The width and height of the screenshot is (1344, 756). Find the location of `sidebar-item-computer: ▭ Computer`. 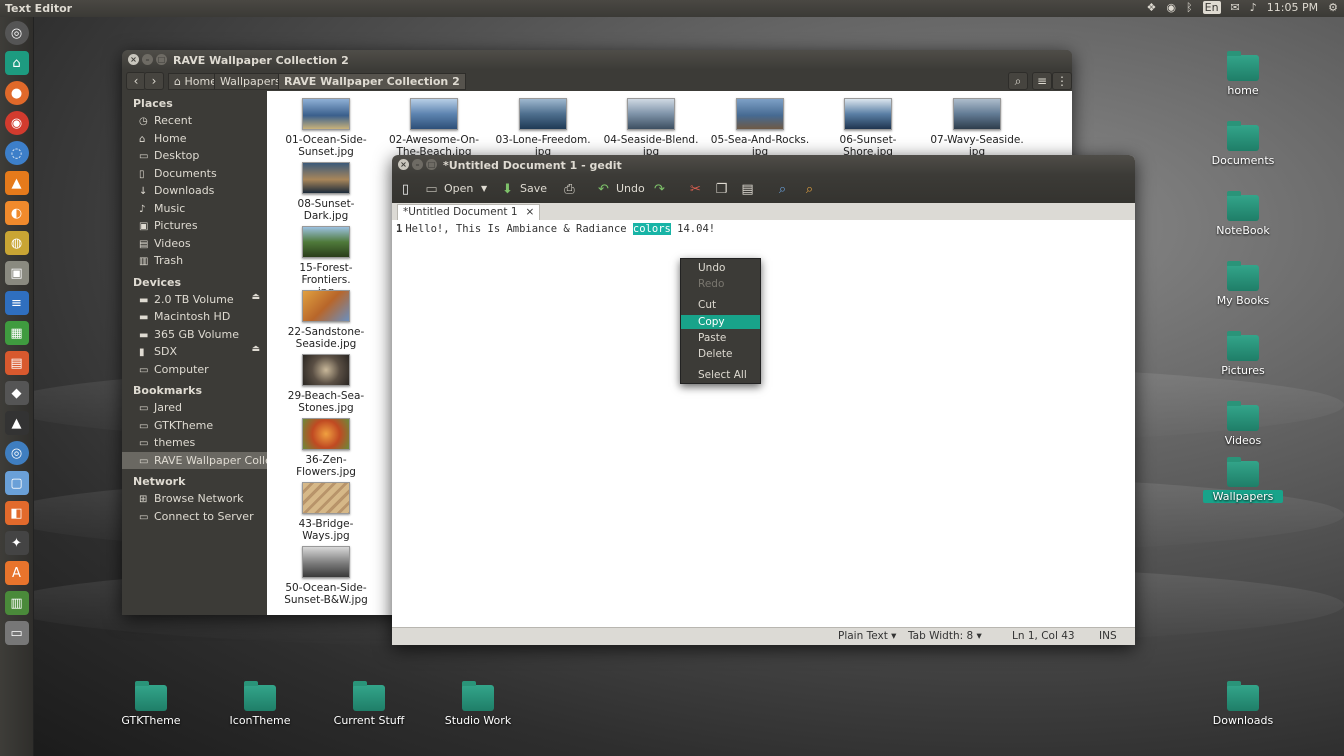

sidebar-item-computer: ▭ Computer is located at coordinates (194, 370).